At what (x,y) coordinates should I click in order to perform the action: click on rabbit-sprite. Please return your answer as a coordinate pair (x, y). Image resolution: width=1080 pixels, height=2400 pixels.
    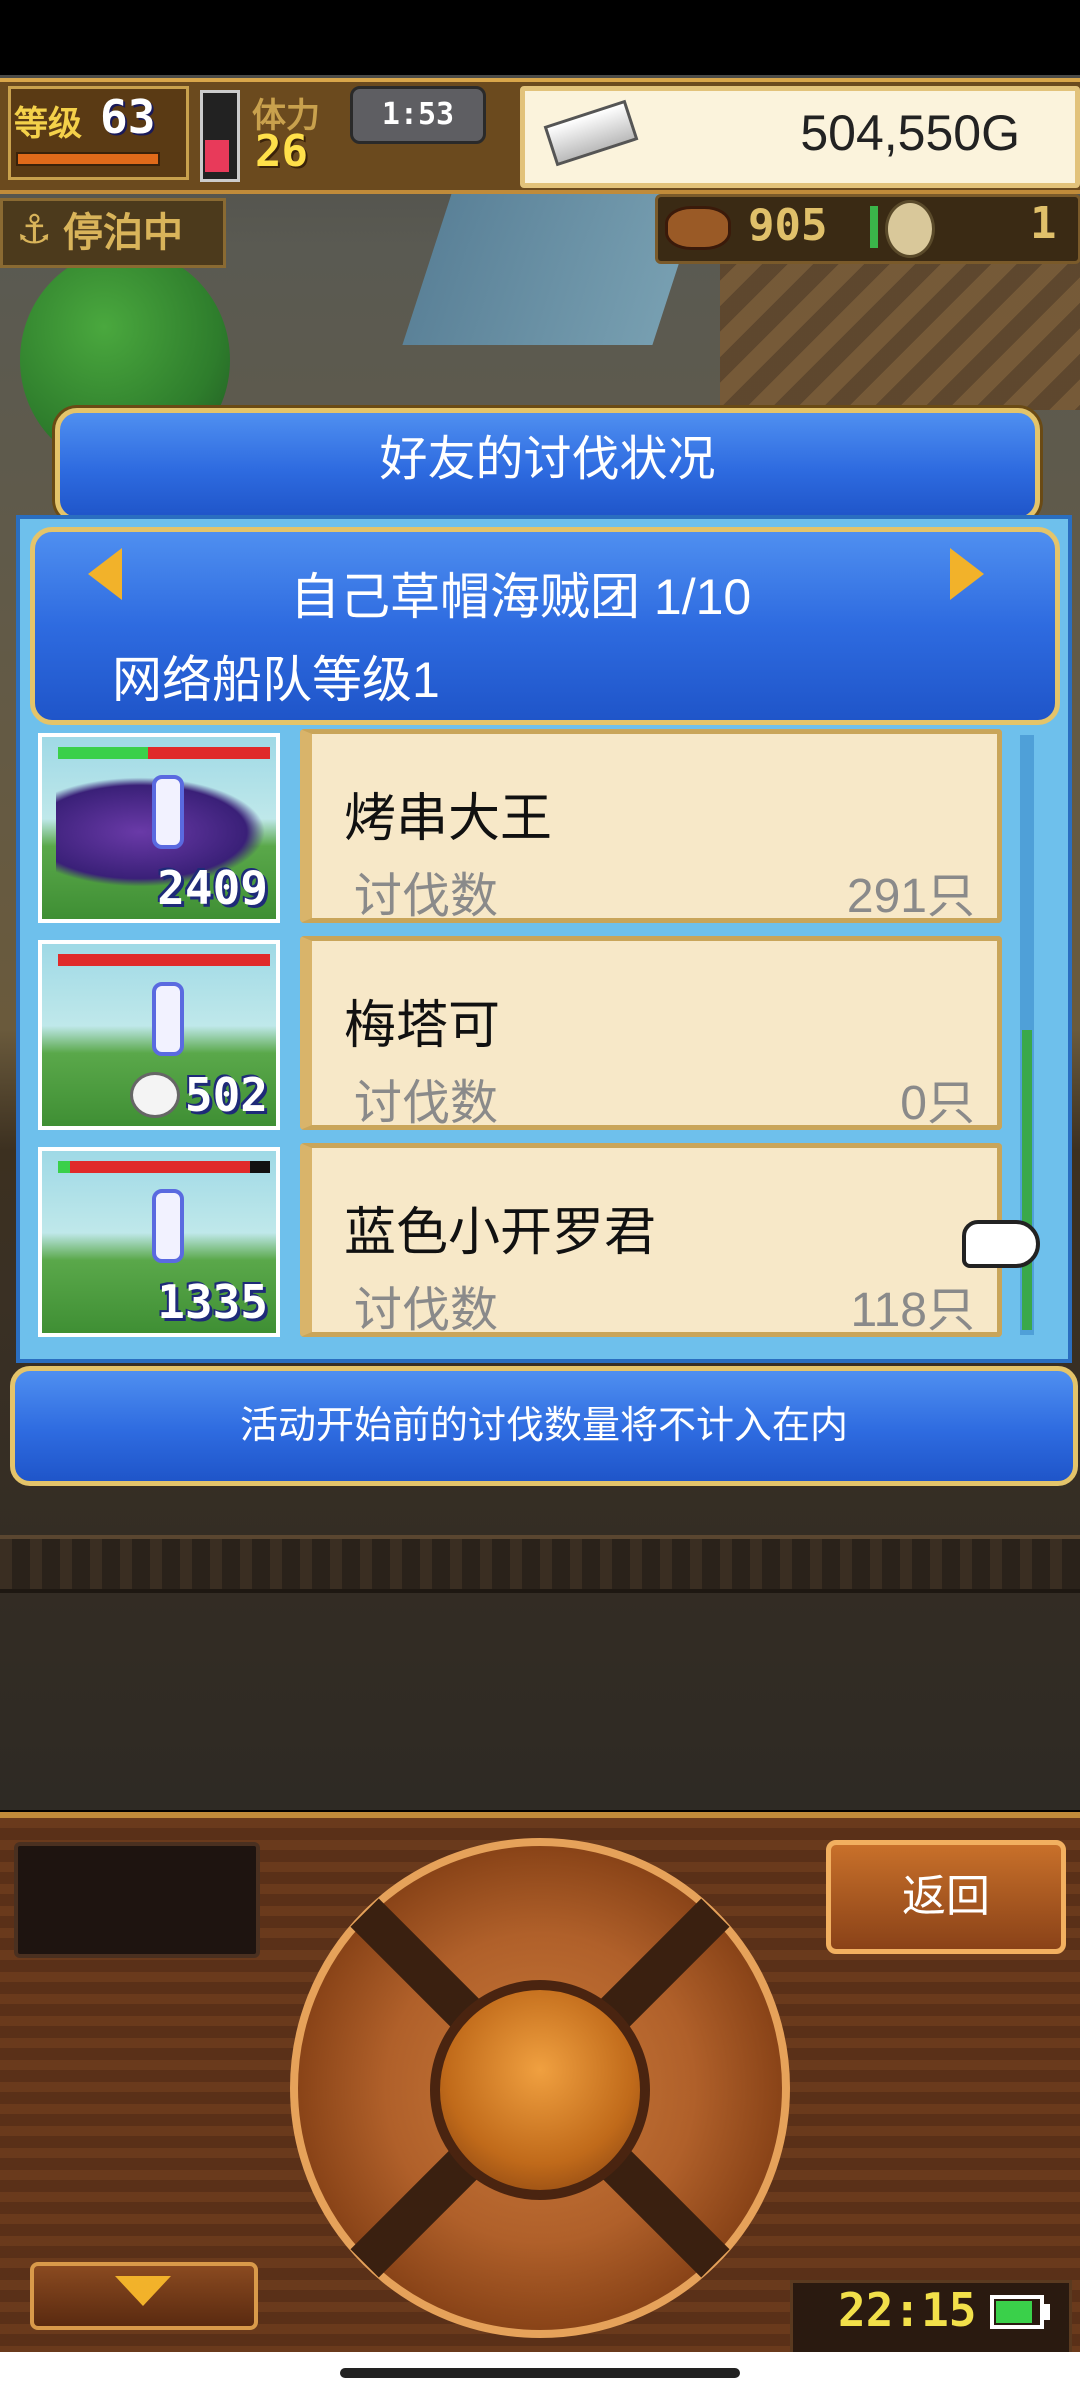
    Looking at the image, I should click on (155, 1095).